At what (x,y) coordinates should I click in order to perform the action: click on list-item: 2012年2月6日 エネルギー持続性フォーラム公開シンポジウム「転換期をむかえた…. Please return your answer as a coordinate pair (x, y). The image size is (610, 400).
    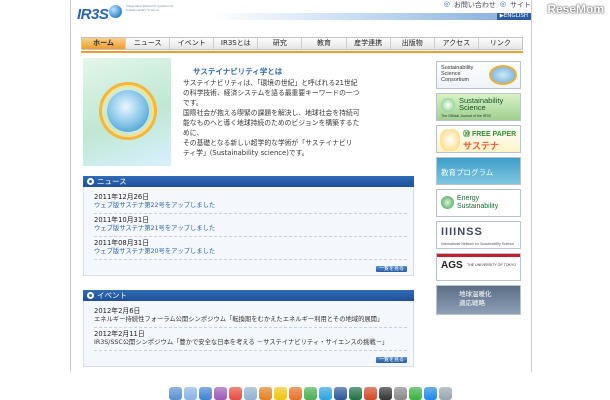
    Looking at the image, I should click on (250, 316).